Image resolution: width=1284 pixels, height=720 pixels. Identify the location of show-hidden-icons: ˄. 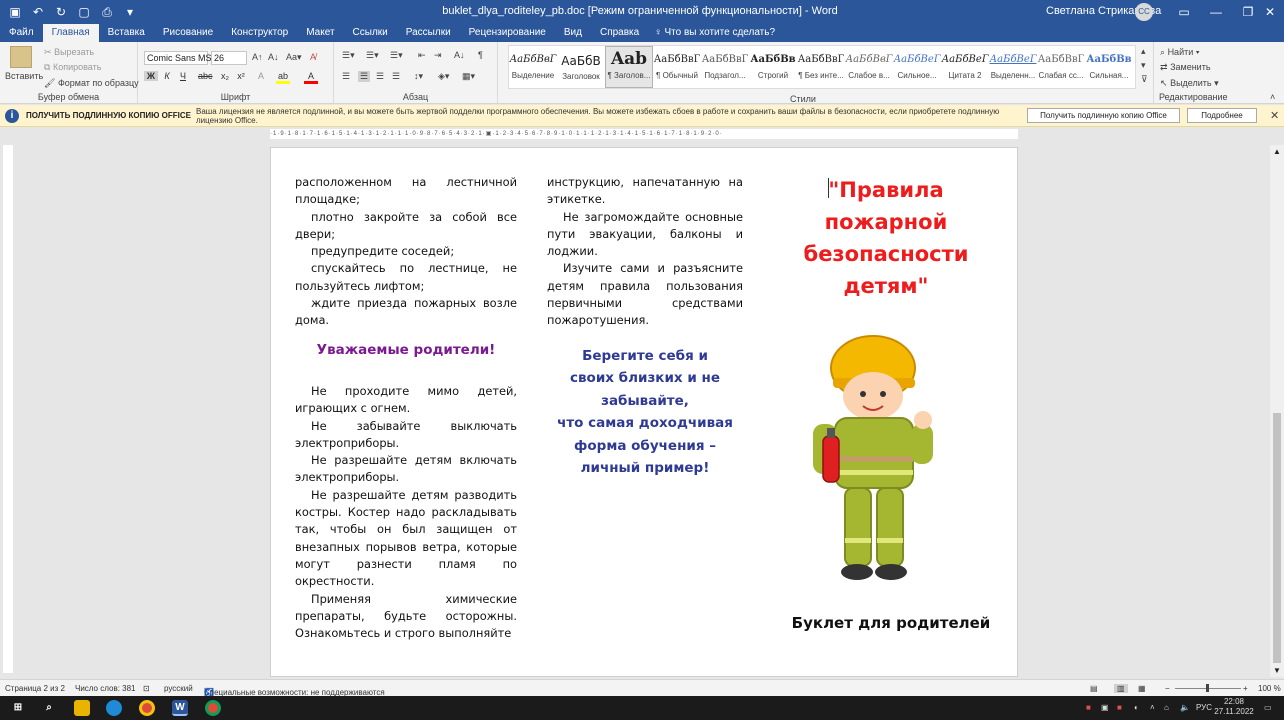
(1152, 707).